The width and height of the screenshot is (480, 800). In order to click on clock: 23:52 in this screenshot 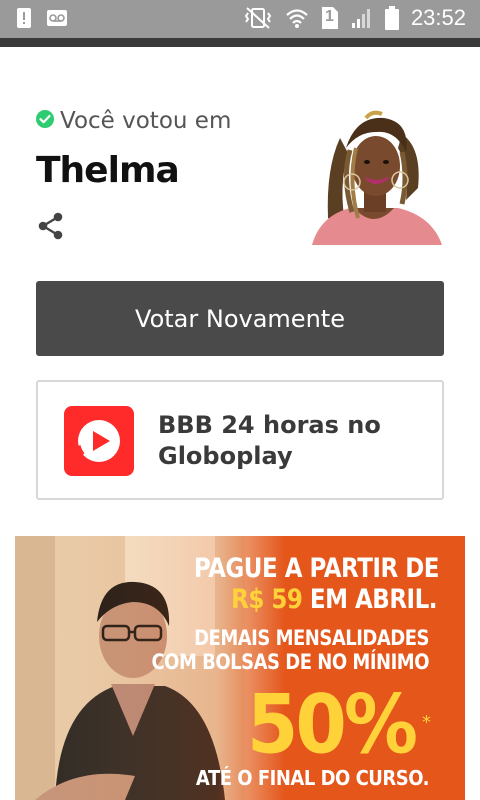, I will do `click(438, 17)`.